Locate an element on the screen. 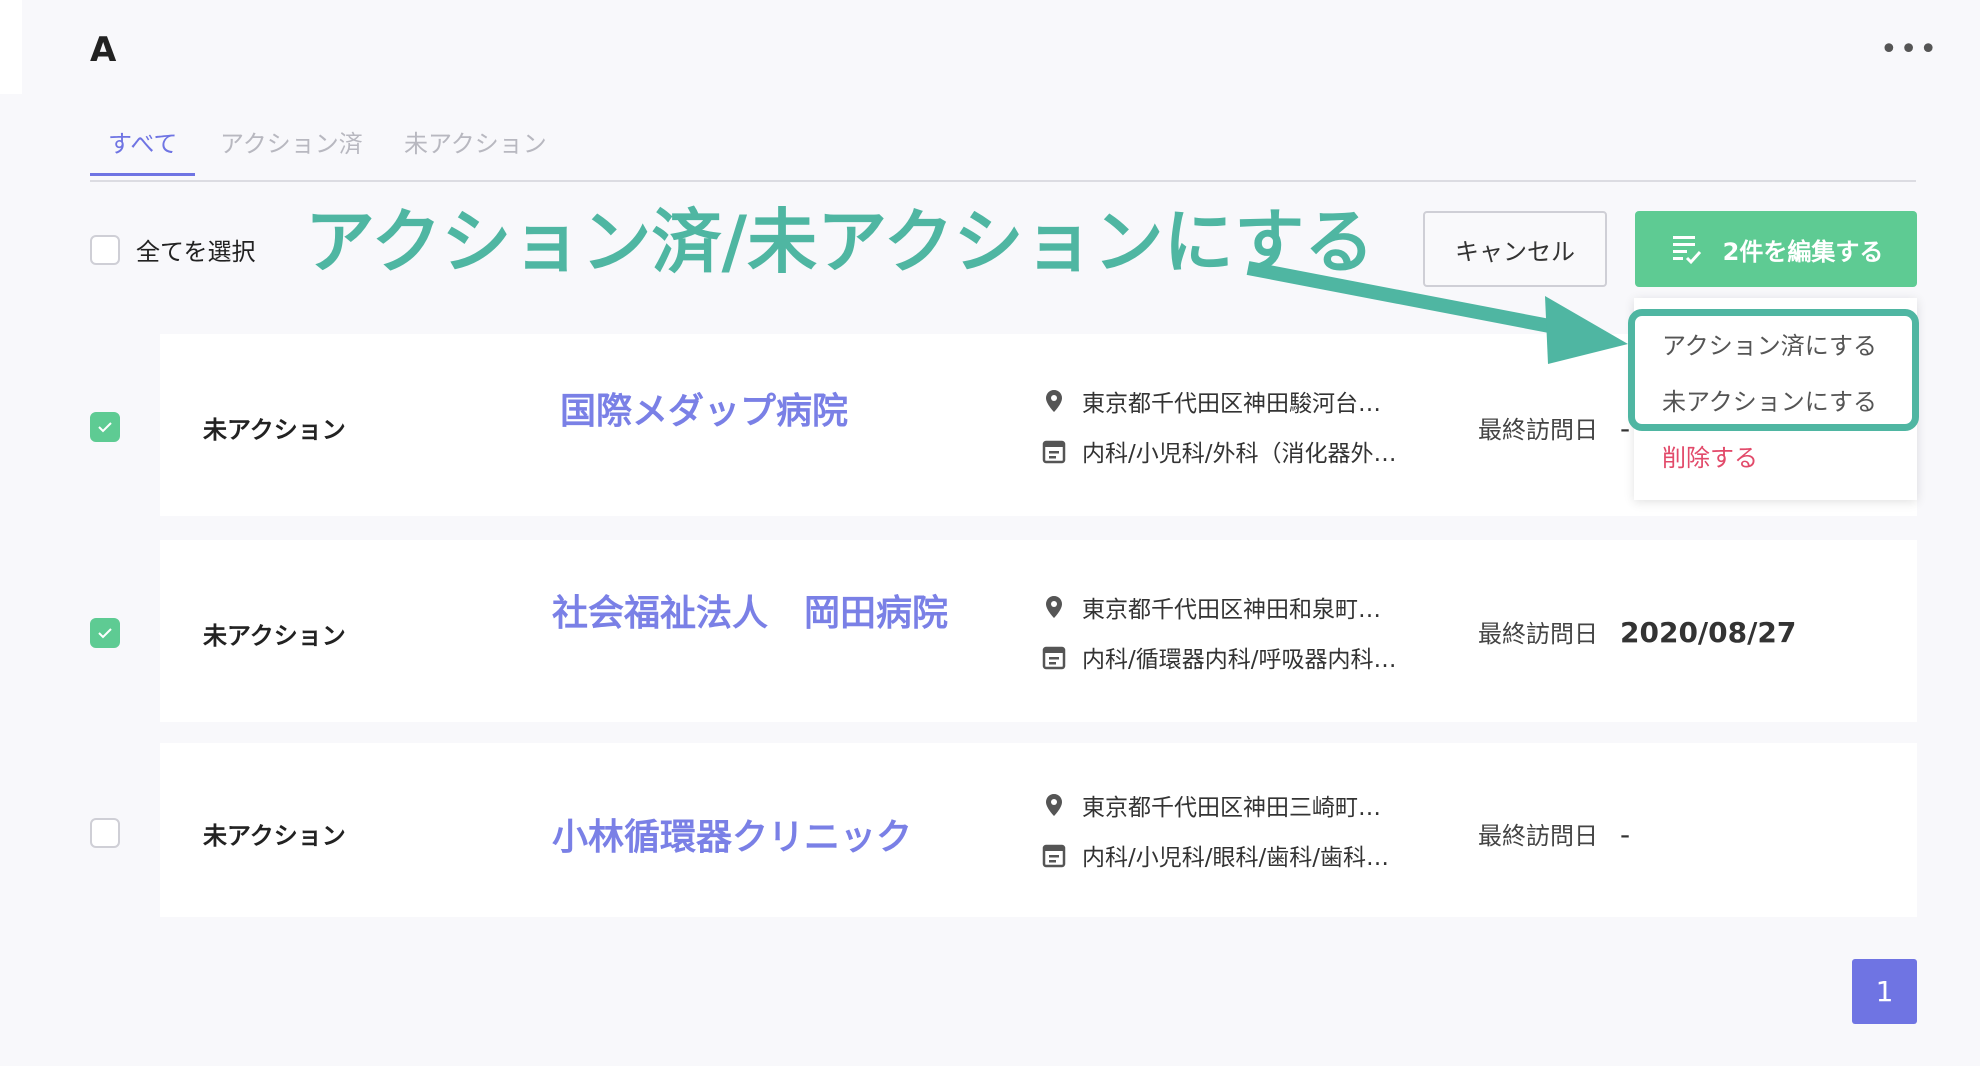 The image size is (1980, 1066). pagination-page-current: 1 is located at coordinates (1884, 991).